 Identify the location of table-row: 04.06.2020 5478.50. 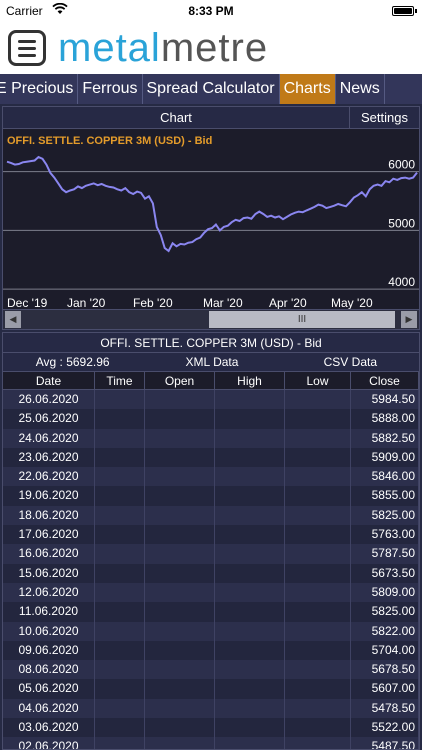
(211, 708).